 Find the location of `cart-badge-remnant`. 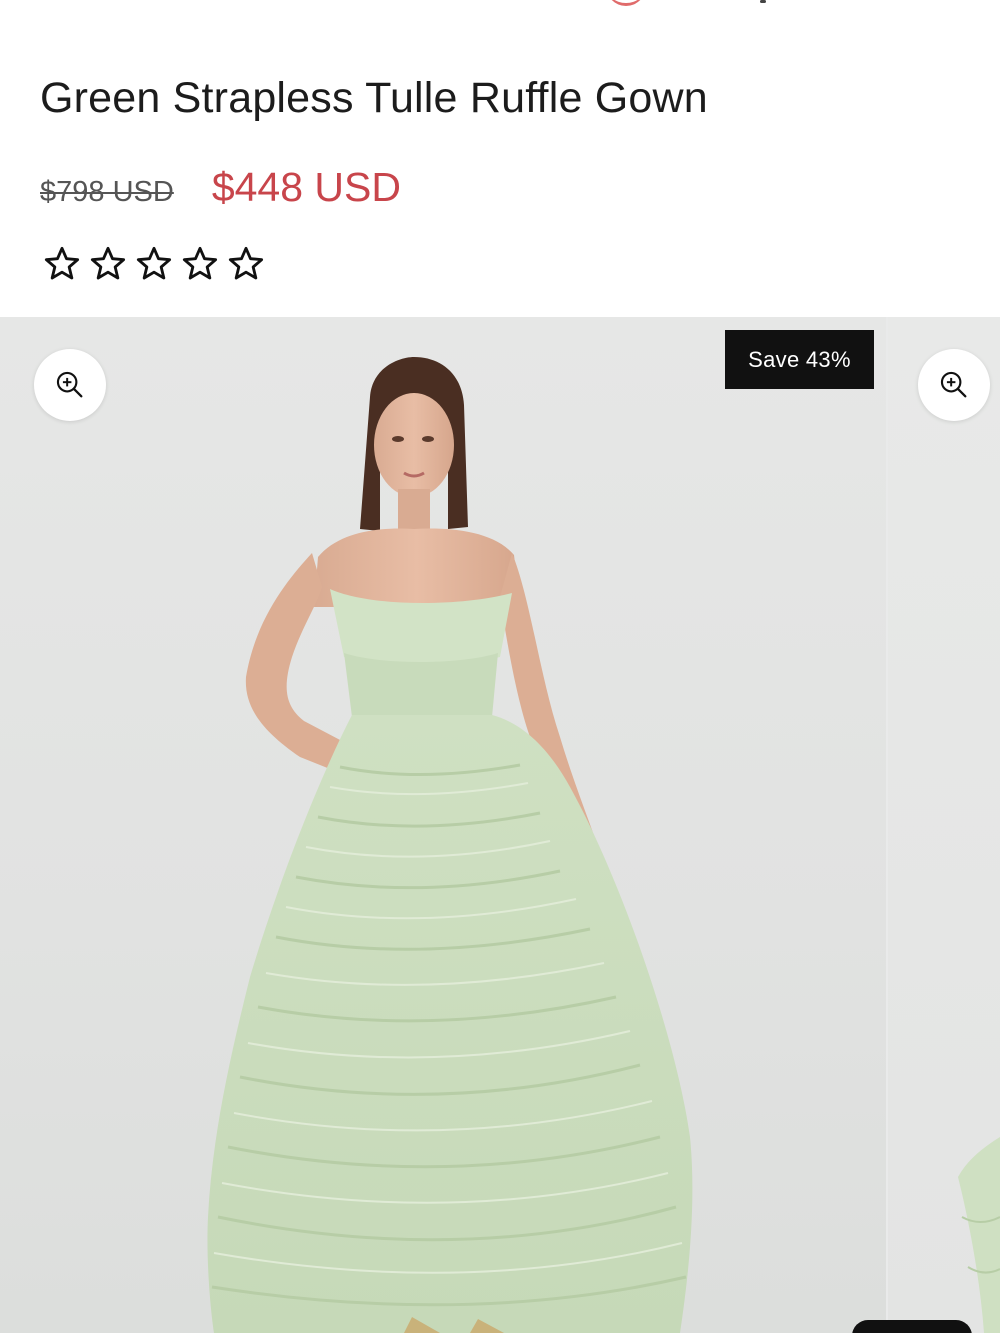

cart-badge-remnant is located at coordinates (626, 3).